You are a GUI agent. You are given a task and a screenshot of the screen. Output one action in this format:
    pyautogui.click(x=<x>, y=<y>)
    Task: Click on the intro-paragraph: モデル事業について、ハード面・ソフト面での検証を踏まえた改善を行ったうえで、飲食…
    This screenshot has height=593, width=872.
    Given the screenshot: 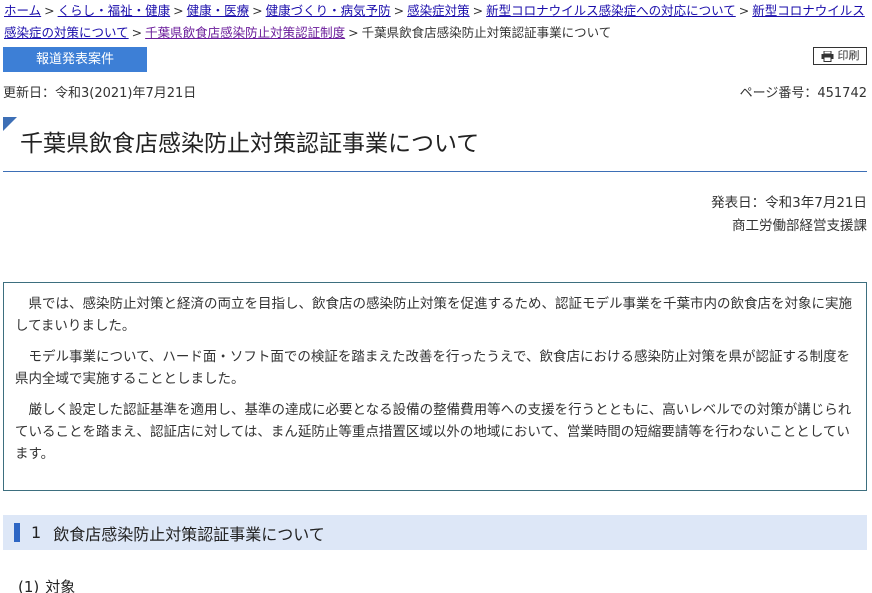 What is the action you would take?
    pyautogui.click(x=432, y=368)
    